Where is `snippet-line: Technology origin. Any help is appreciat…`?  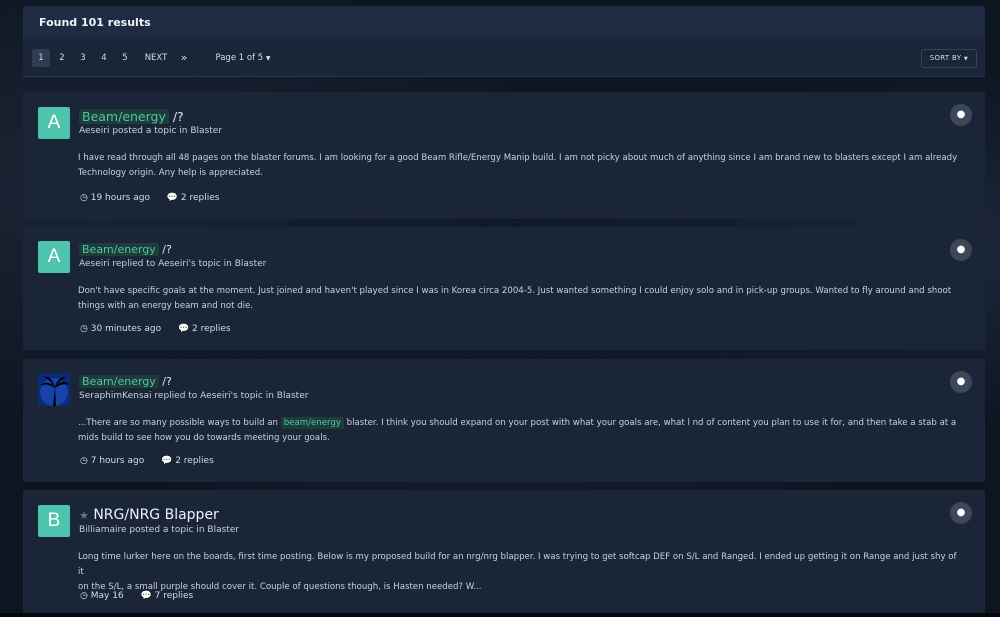 snippet-line: Technology origin. Any help is appreciat… is located at coordinates (170, 173).